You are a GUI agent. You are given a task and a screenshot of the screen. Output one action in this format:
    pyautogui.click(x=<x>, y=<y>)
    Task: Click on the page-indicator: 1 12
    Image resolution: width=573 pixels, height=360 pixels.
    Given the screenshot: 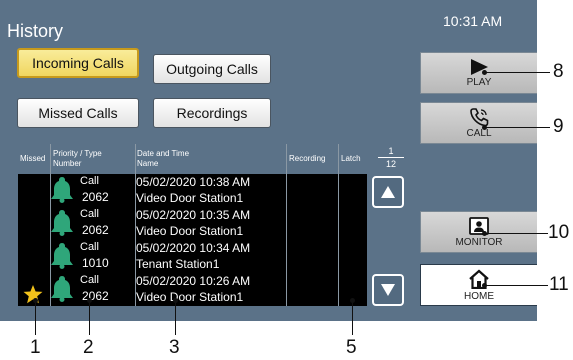 What is the action you would take?
    pyautogui.click(x=391, y=157)
    